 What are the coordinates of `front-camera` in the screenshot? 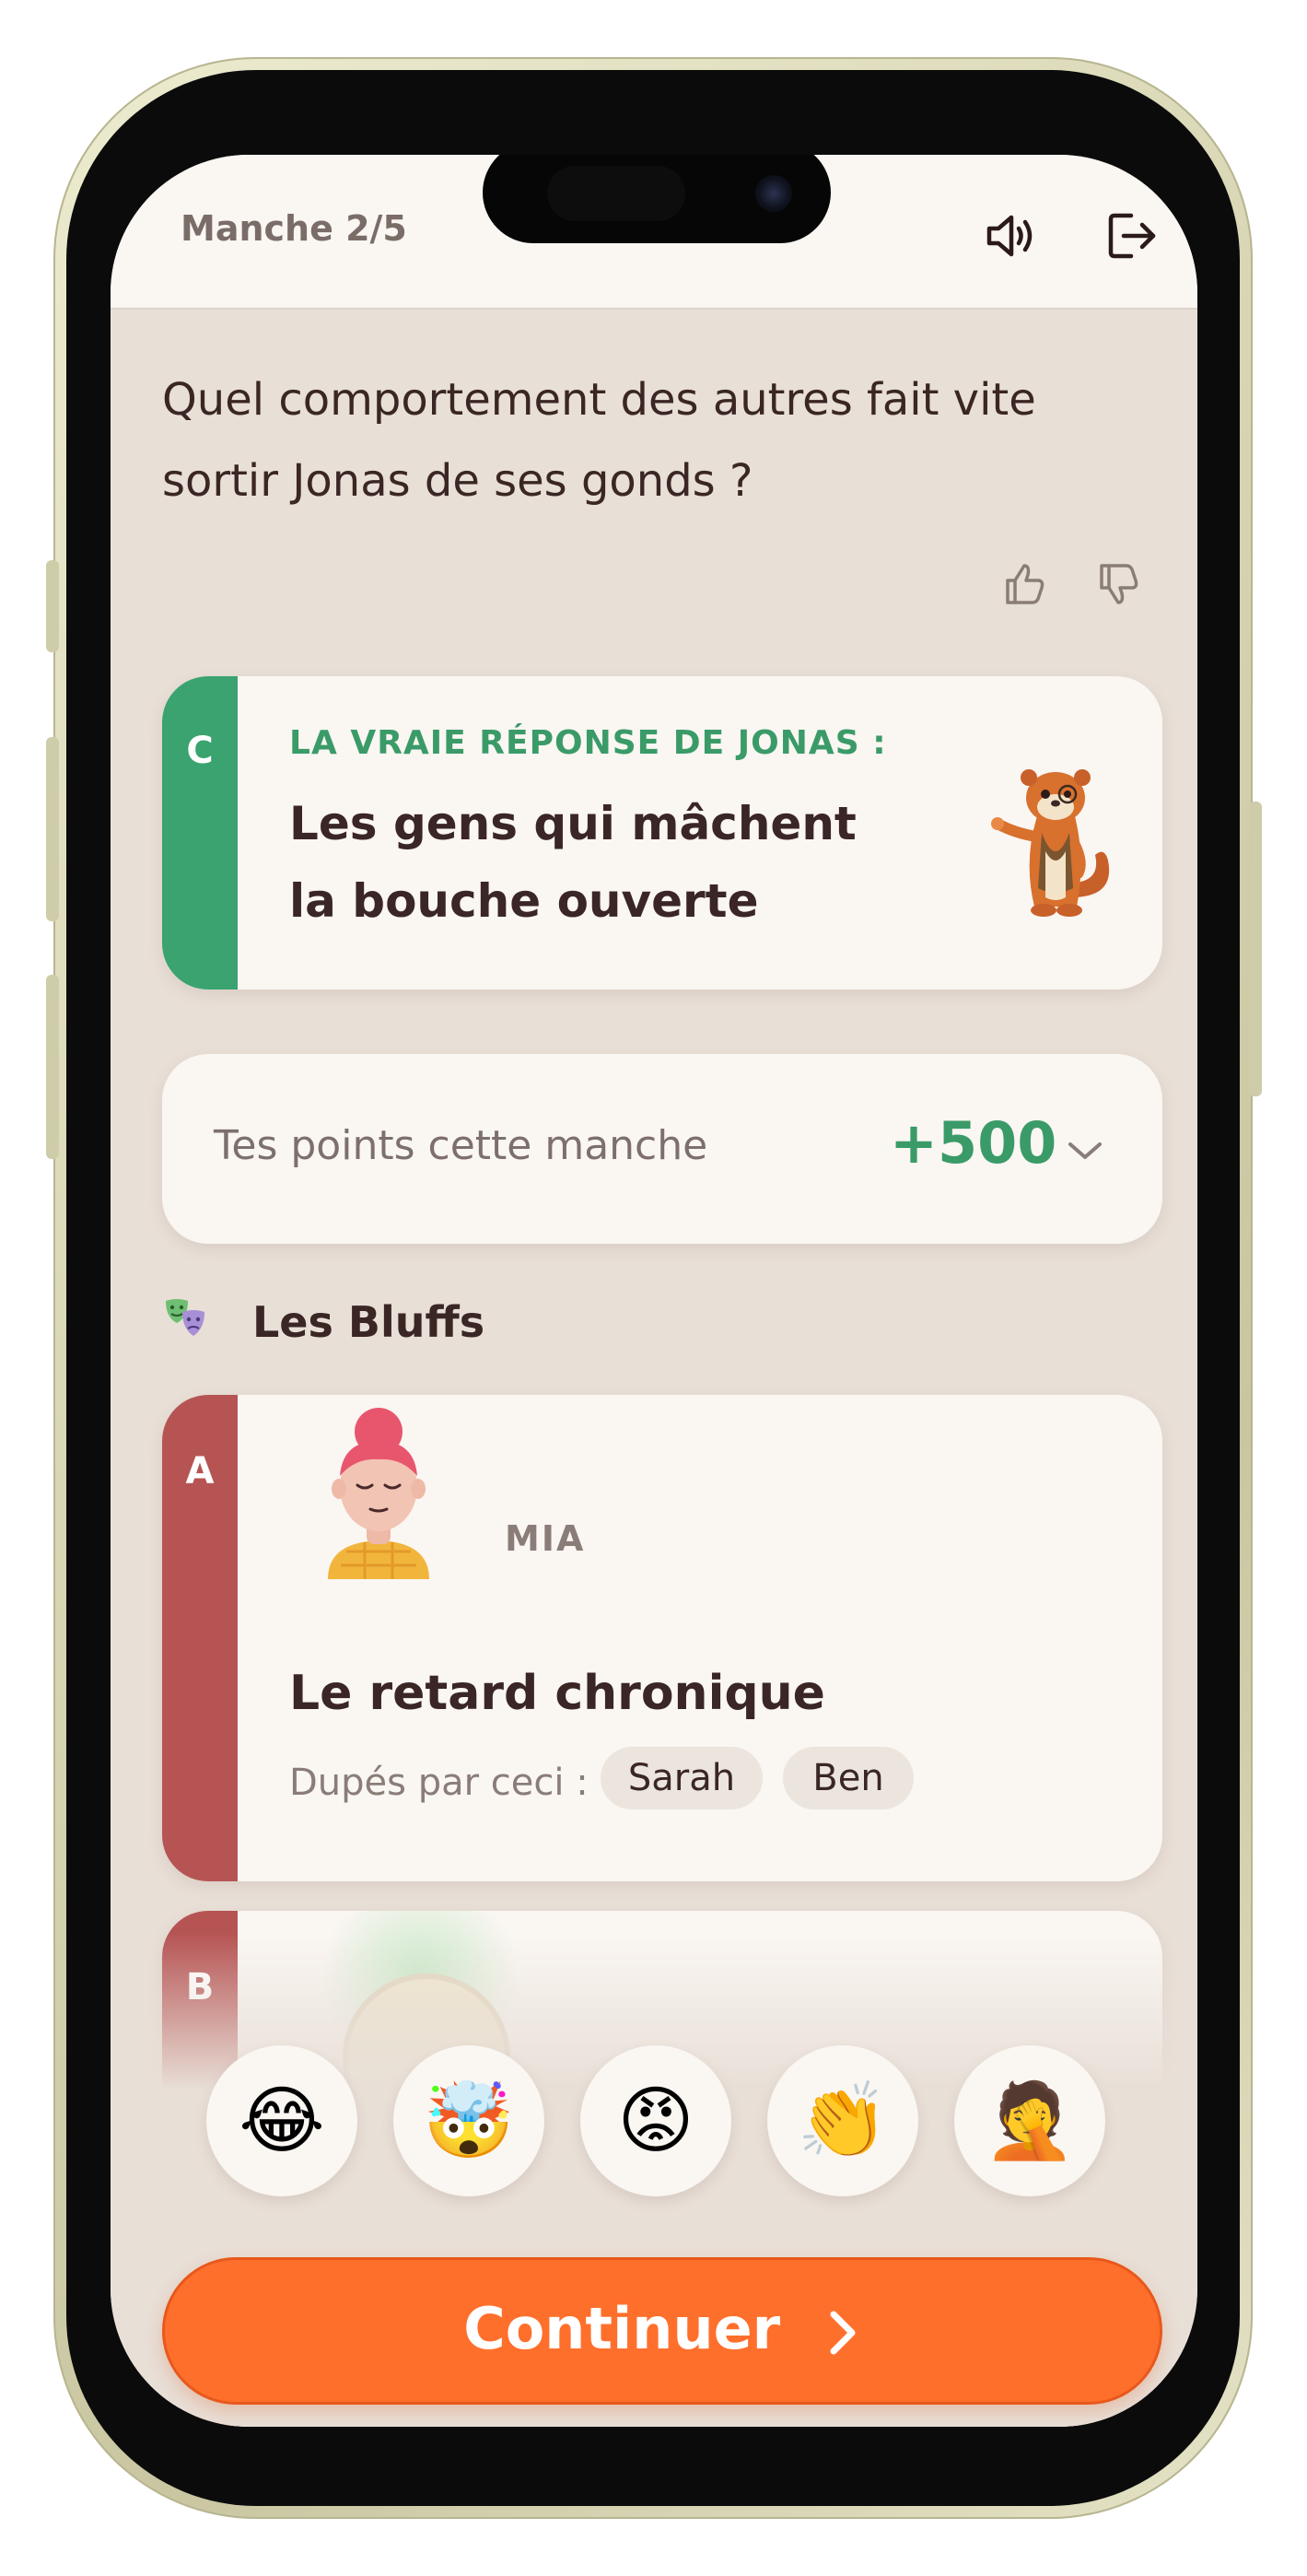 It's located at (774, 193).